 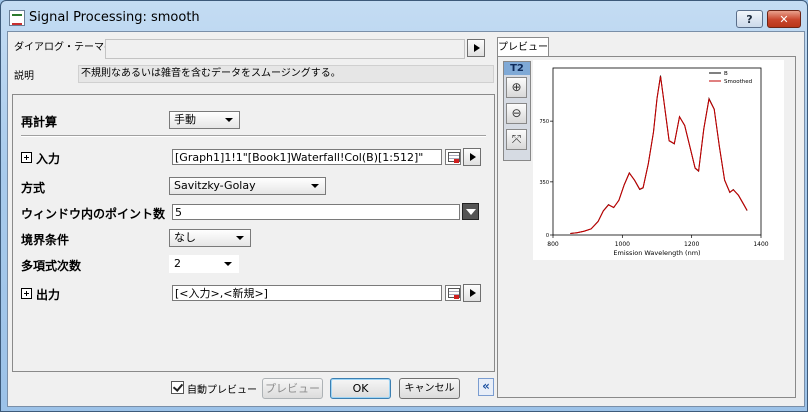 I want to click on window-title: Signal Processing: smooth, so click(x=114, y=17).